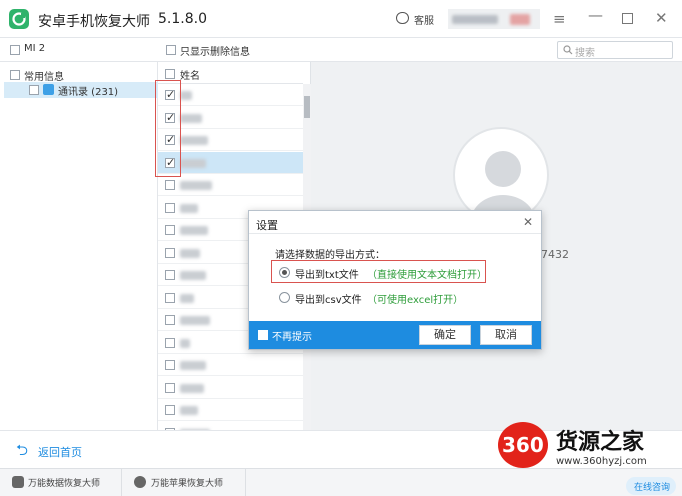  Describe the element at coordinates (506, 335) in the screenshot. I see `cancel-button: 取消` at that location.